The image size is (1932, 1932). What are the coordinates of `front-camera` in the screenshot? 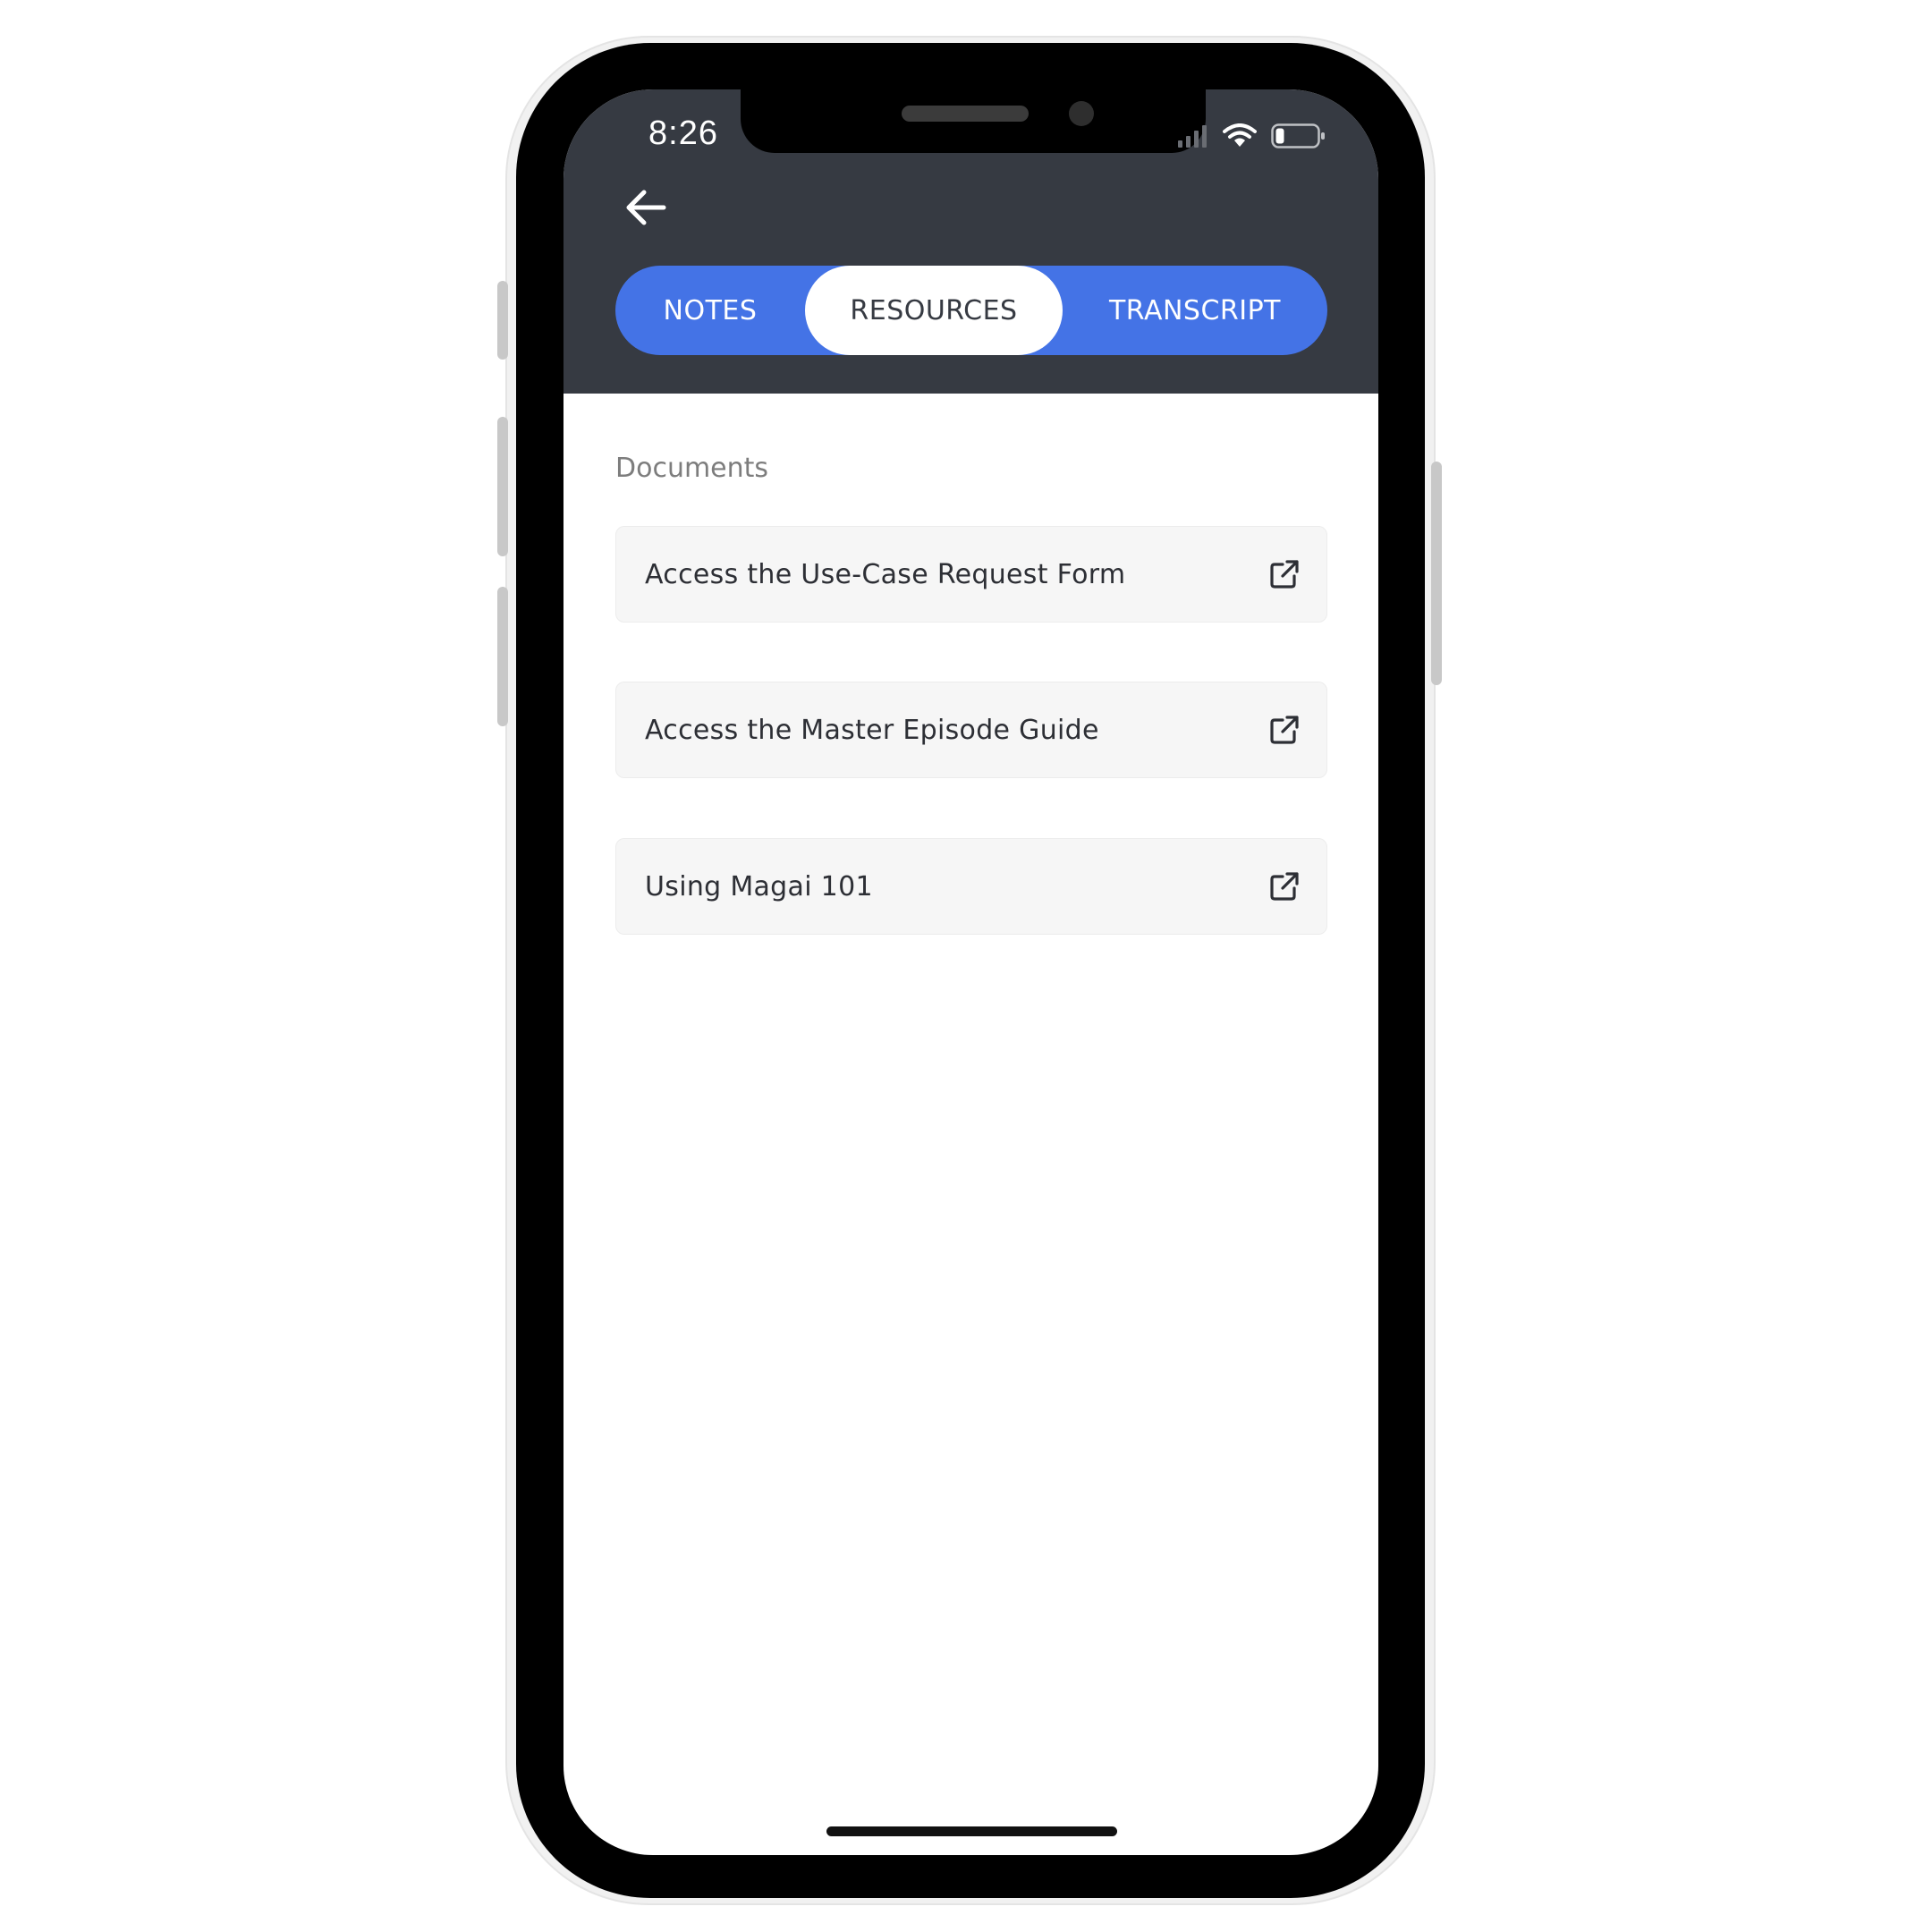 It's located at (1081, 113).